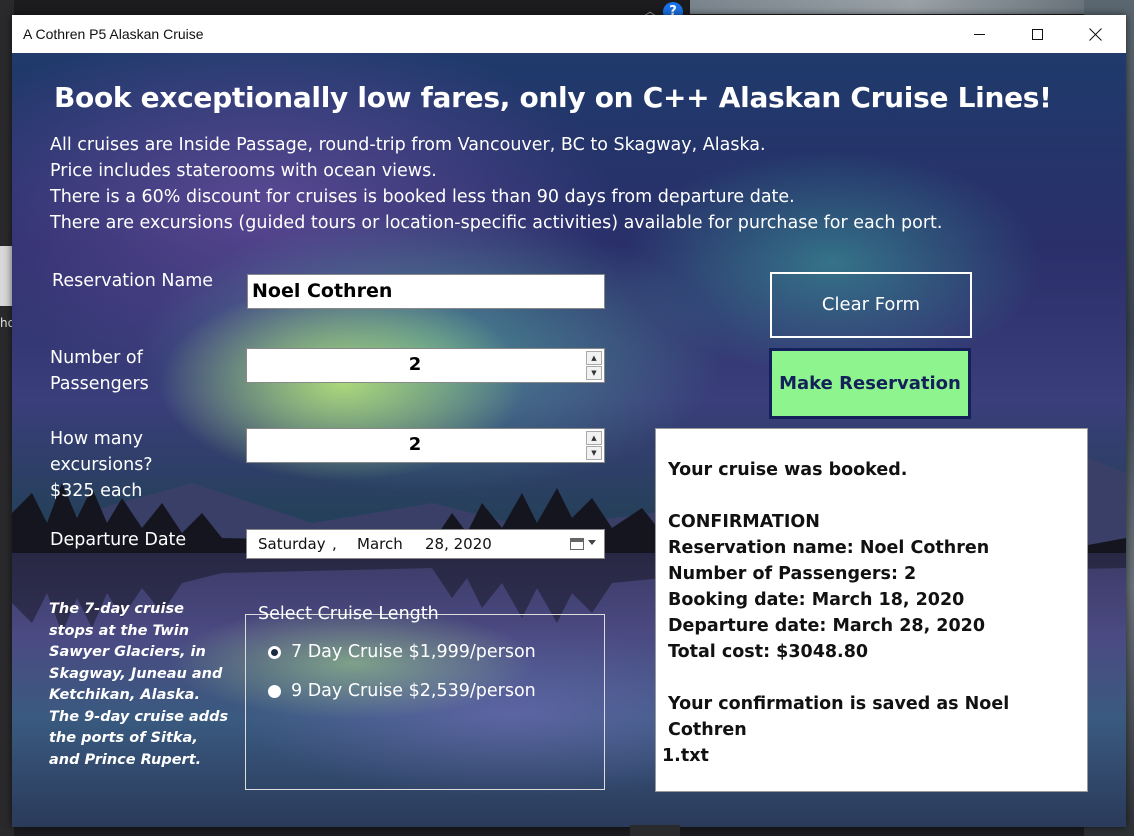 The width and height of the screenshot is (1134, 836). What do you see at coordinates (871, 305) in the screenshot?
I see `clear-form-button: Clear Form` at bounding box center [871, 305].